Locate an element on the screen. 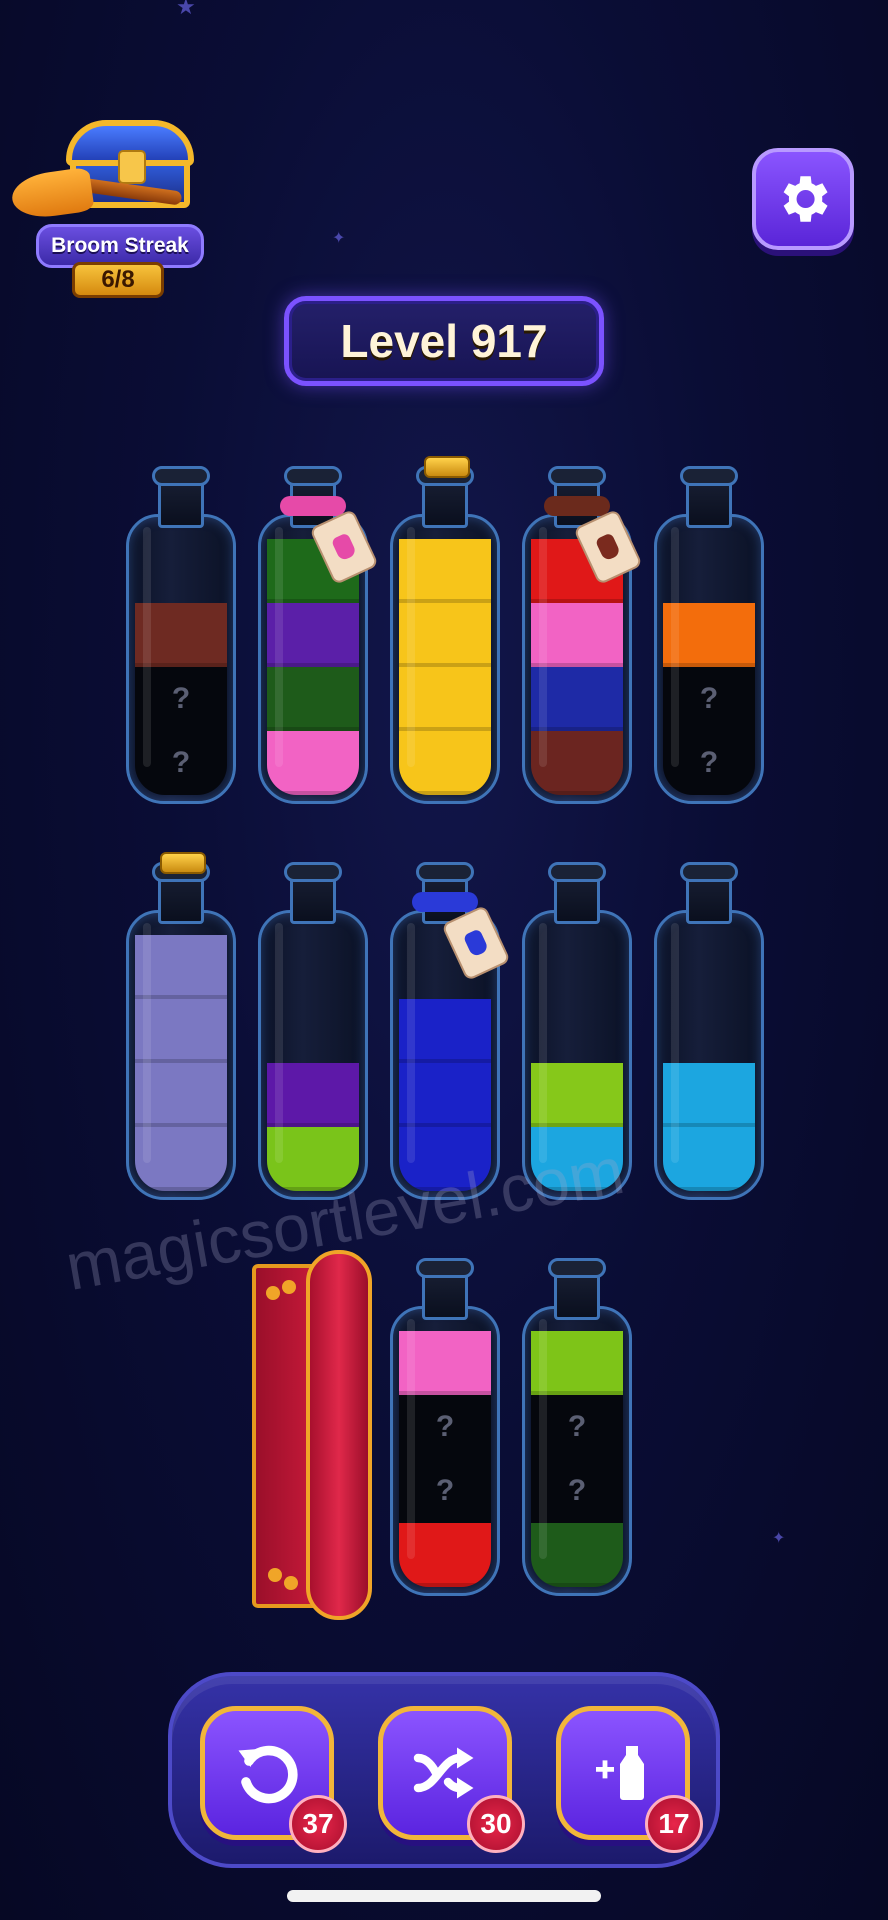 Image resolution: width=888 pixels, height=1920 pixels. undo-button: 37 is located at coordinates (273, 1779).